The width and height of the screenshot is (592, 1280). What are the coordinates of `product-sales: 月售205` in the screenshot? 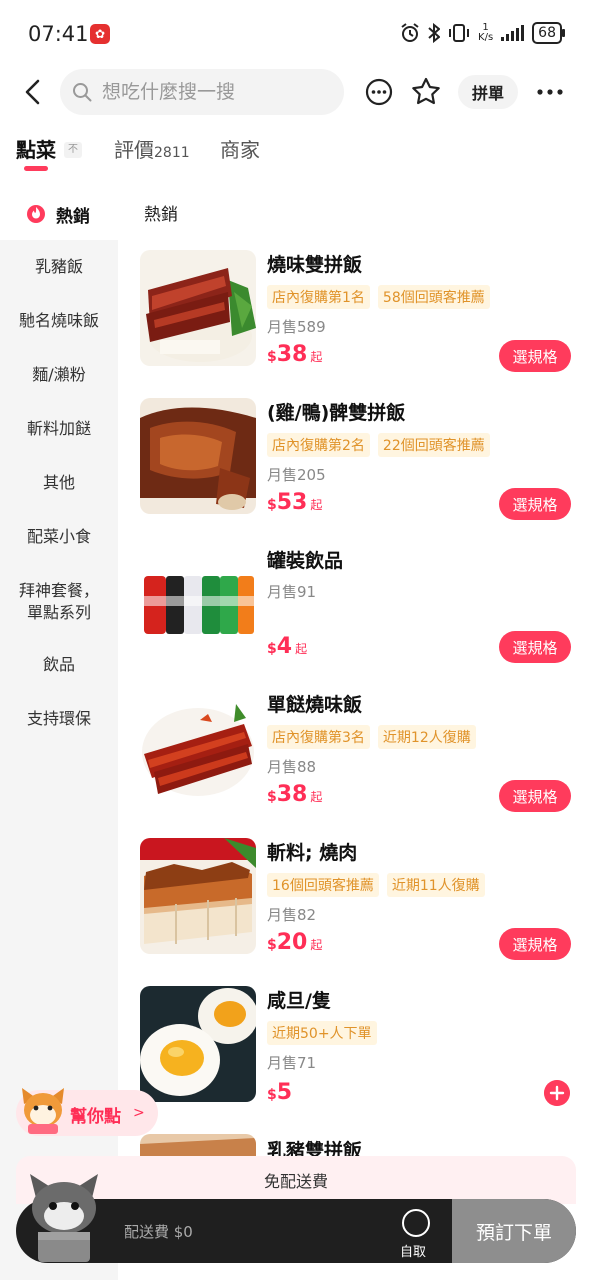 It's located at (296, 475).